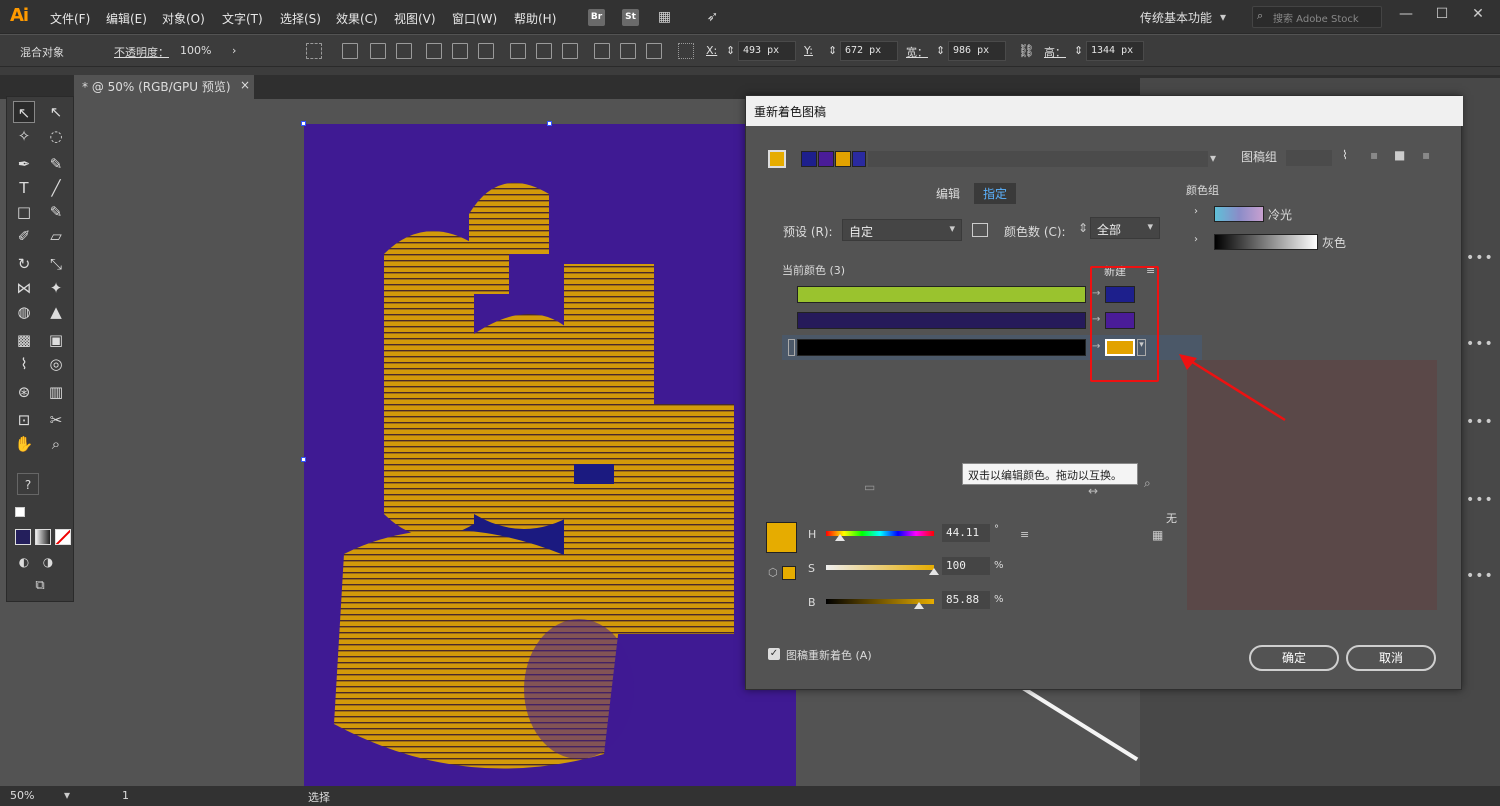  Describe the element at coordinates (596, 17) in the screenshot. I see `bridge-icon: Br` at that location.